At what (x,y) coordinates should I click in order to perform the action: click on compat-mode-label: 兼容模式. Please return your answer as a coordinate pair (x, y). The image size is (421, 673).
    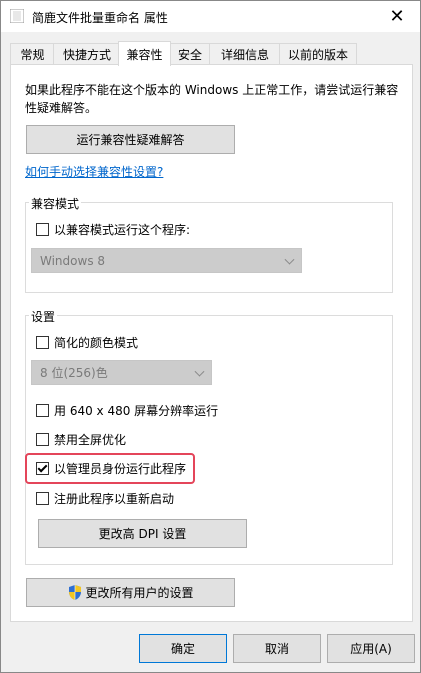
    Looking at the image, I should click on (55, 203).